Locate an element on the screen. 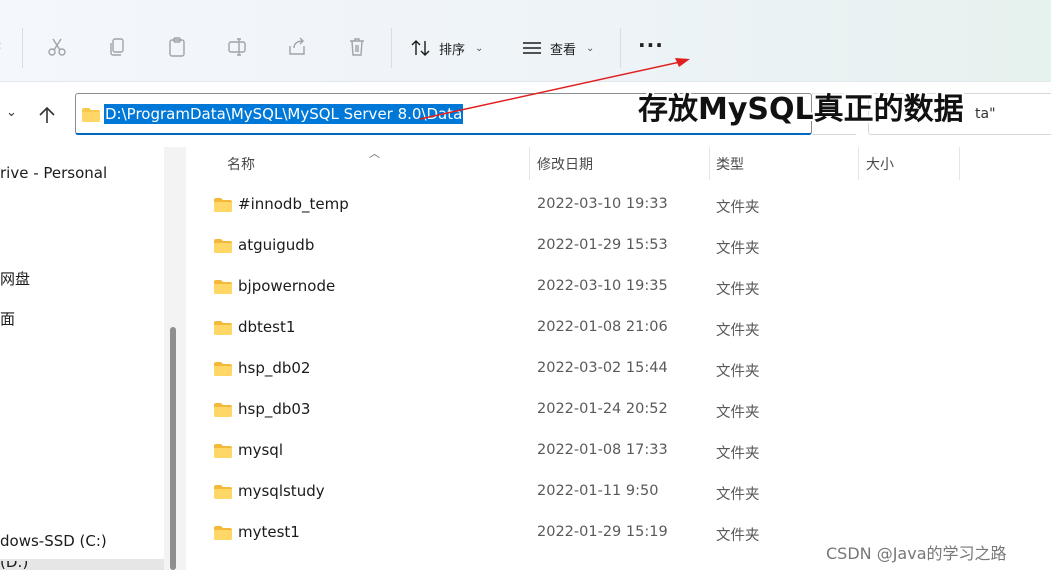  annotation-label: 存放MySQL真正的数据 is located at coordinates (801, 109).